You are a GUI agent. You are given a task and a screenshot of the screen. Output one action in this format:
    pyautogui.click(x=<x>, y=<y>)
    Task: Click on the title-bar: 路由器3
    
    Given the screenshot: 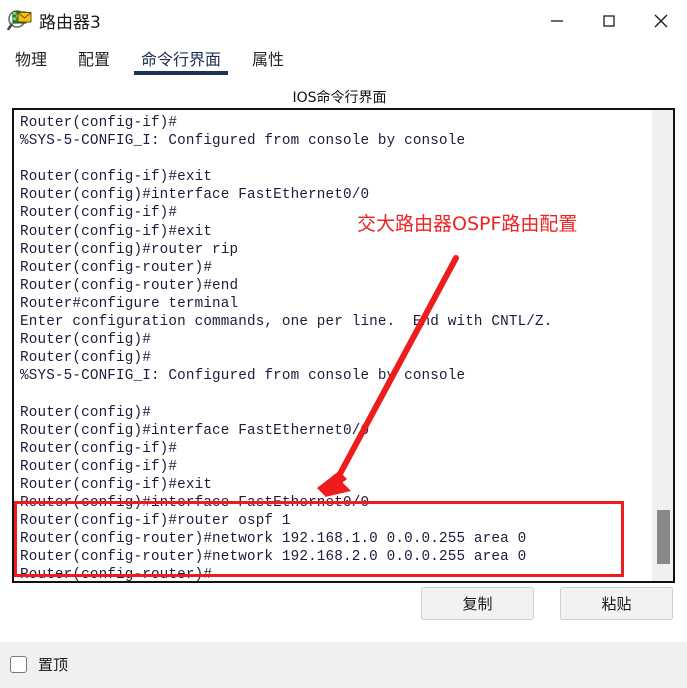 What is the action you would take?
    pyautogui.click(x=343, y=20)
    